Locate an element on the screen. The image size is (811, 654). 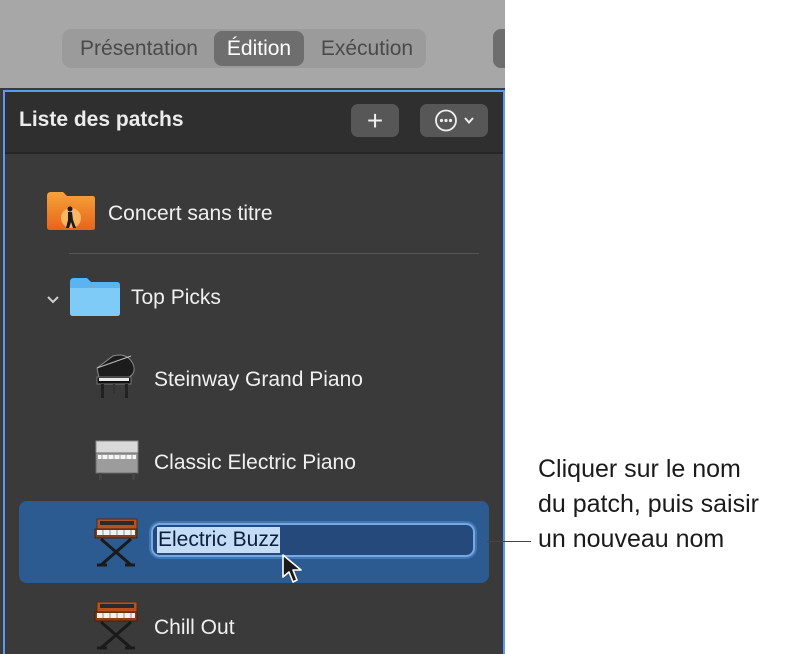
callout-line-2: du patch, puis saisir is located at coordinates (648, 504).